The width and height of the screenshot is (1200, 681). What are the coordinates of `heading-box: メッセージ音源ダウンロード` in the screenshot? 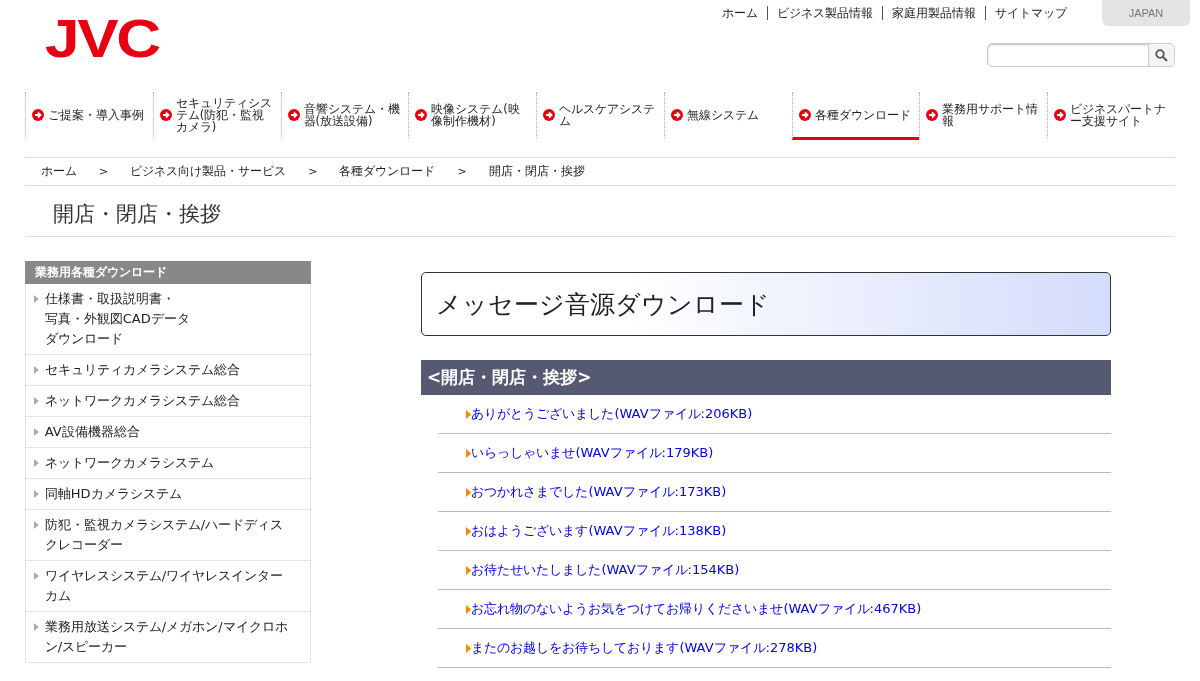 It's located at (766, 304).